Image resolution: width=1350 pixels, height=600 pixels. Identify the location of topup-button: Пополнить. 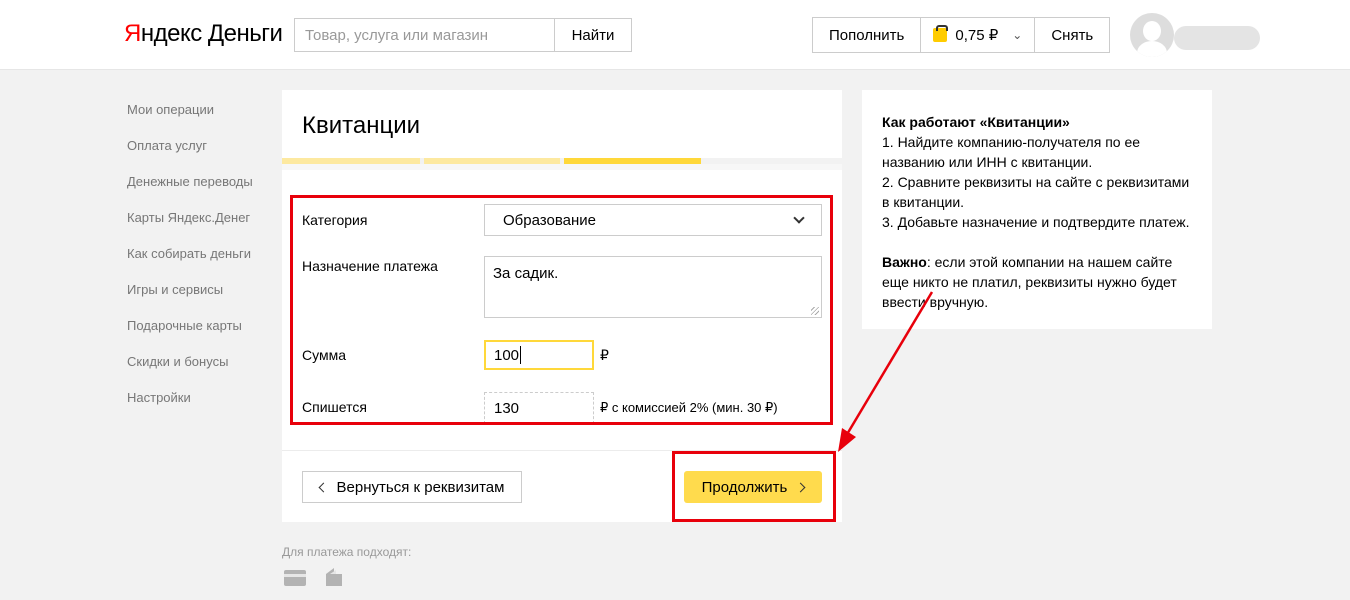
(866, 35).